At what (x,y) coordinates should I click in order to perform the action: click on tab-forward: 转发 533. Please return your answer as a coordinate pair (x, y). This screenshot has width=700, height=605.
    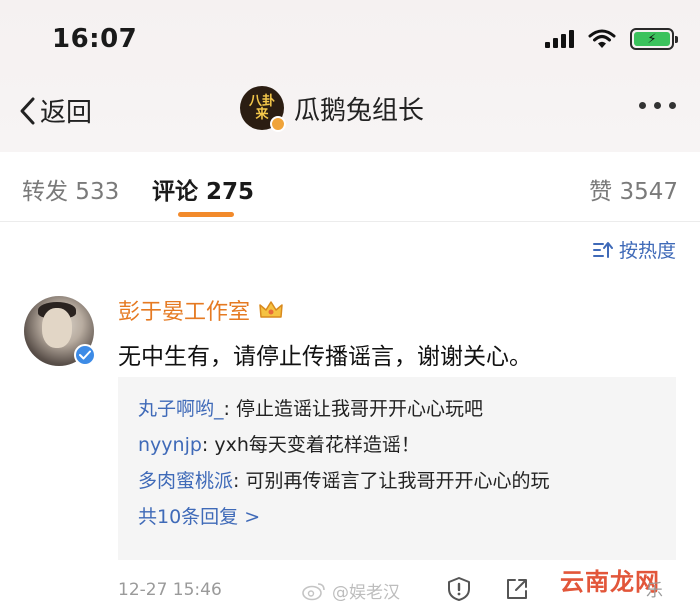
    Looking at the image, I should click on (70, 189).